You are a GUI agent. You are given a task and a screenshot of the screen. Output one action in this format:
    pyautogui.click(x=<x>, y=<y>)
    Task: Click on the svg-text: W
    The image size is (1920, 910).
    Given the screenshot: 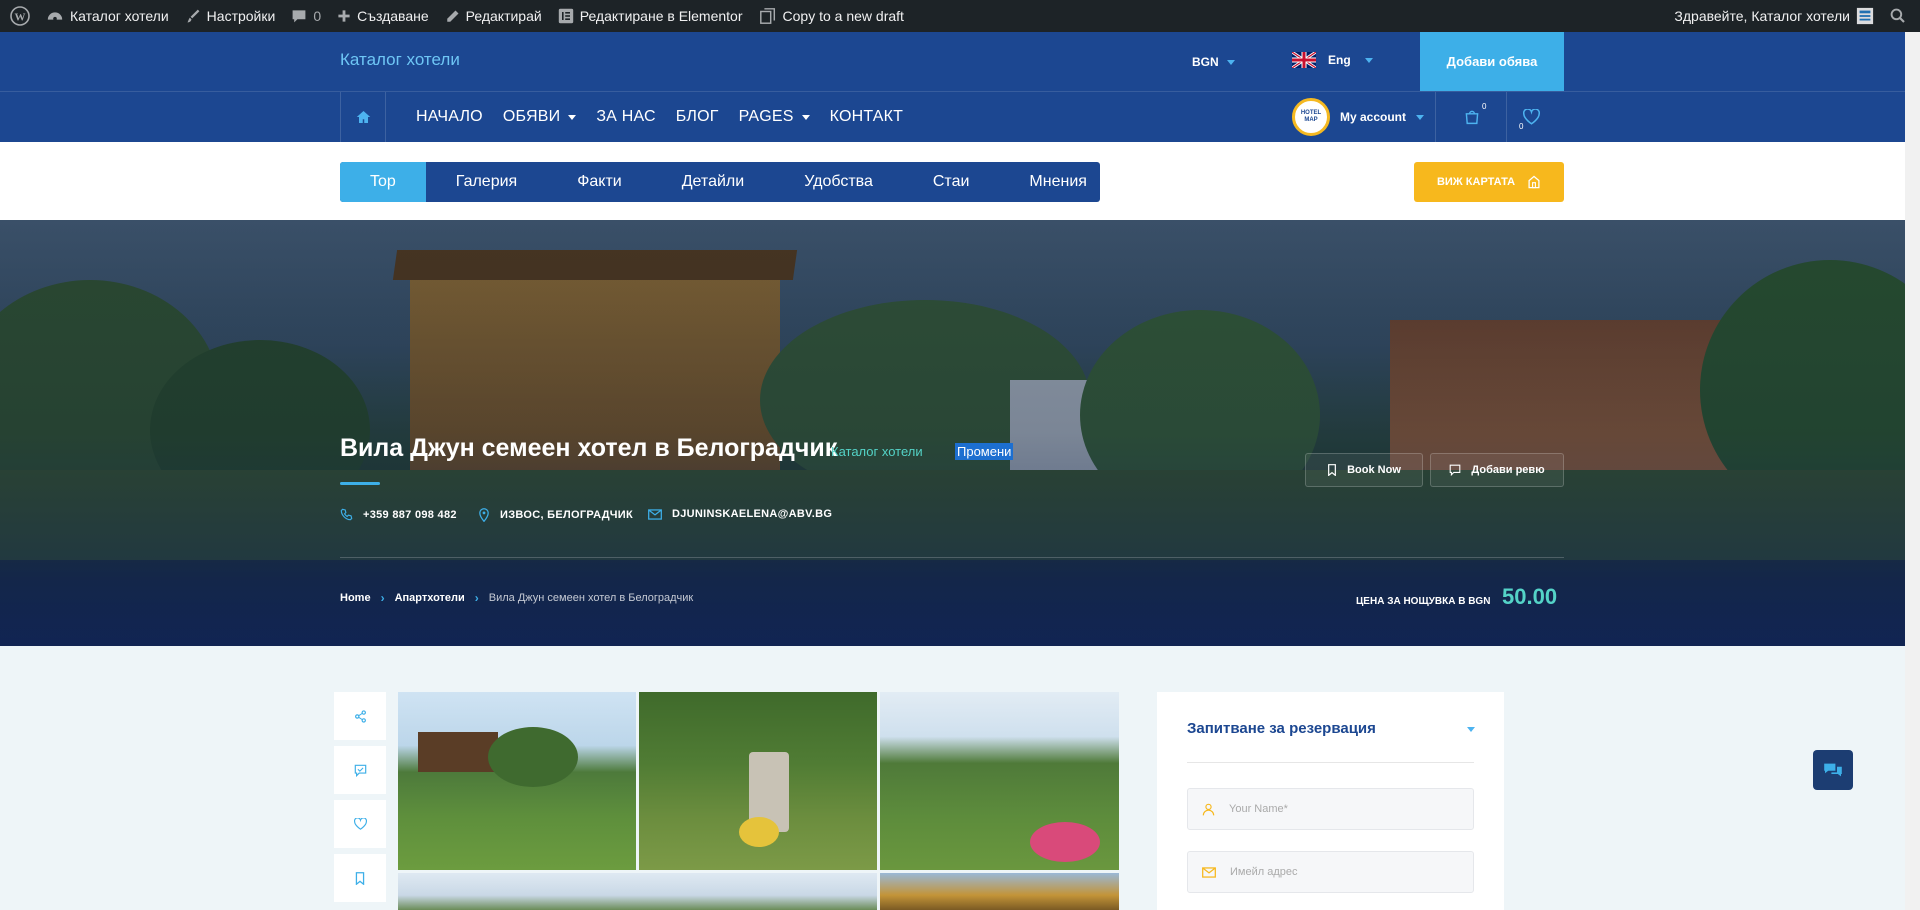 What is the action you would take?
    pyautogui.click(x=20, y=18)
    